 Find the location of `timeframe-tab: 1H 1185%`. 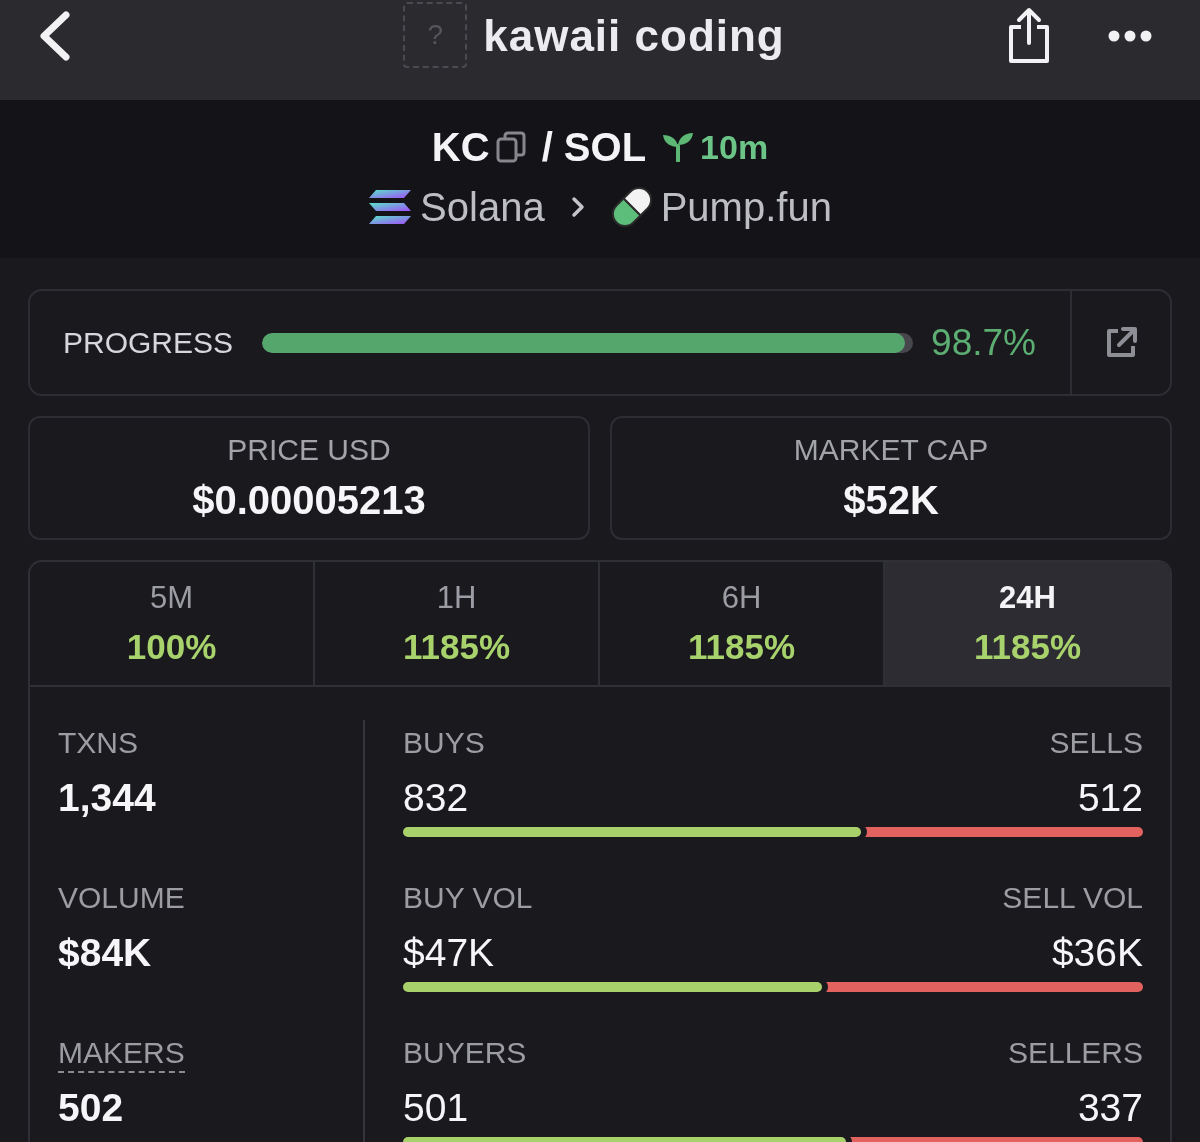

timeframe-tab: 1H 1185% is located at coordinates (457, 623).